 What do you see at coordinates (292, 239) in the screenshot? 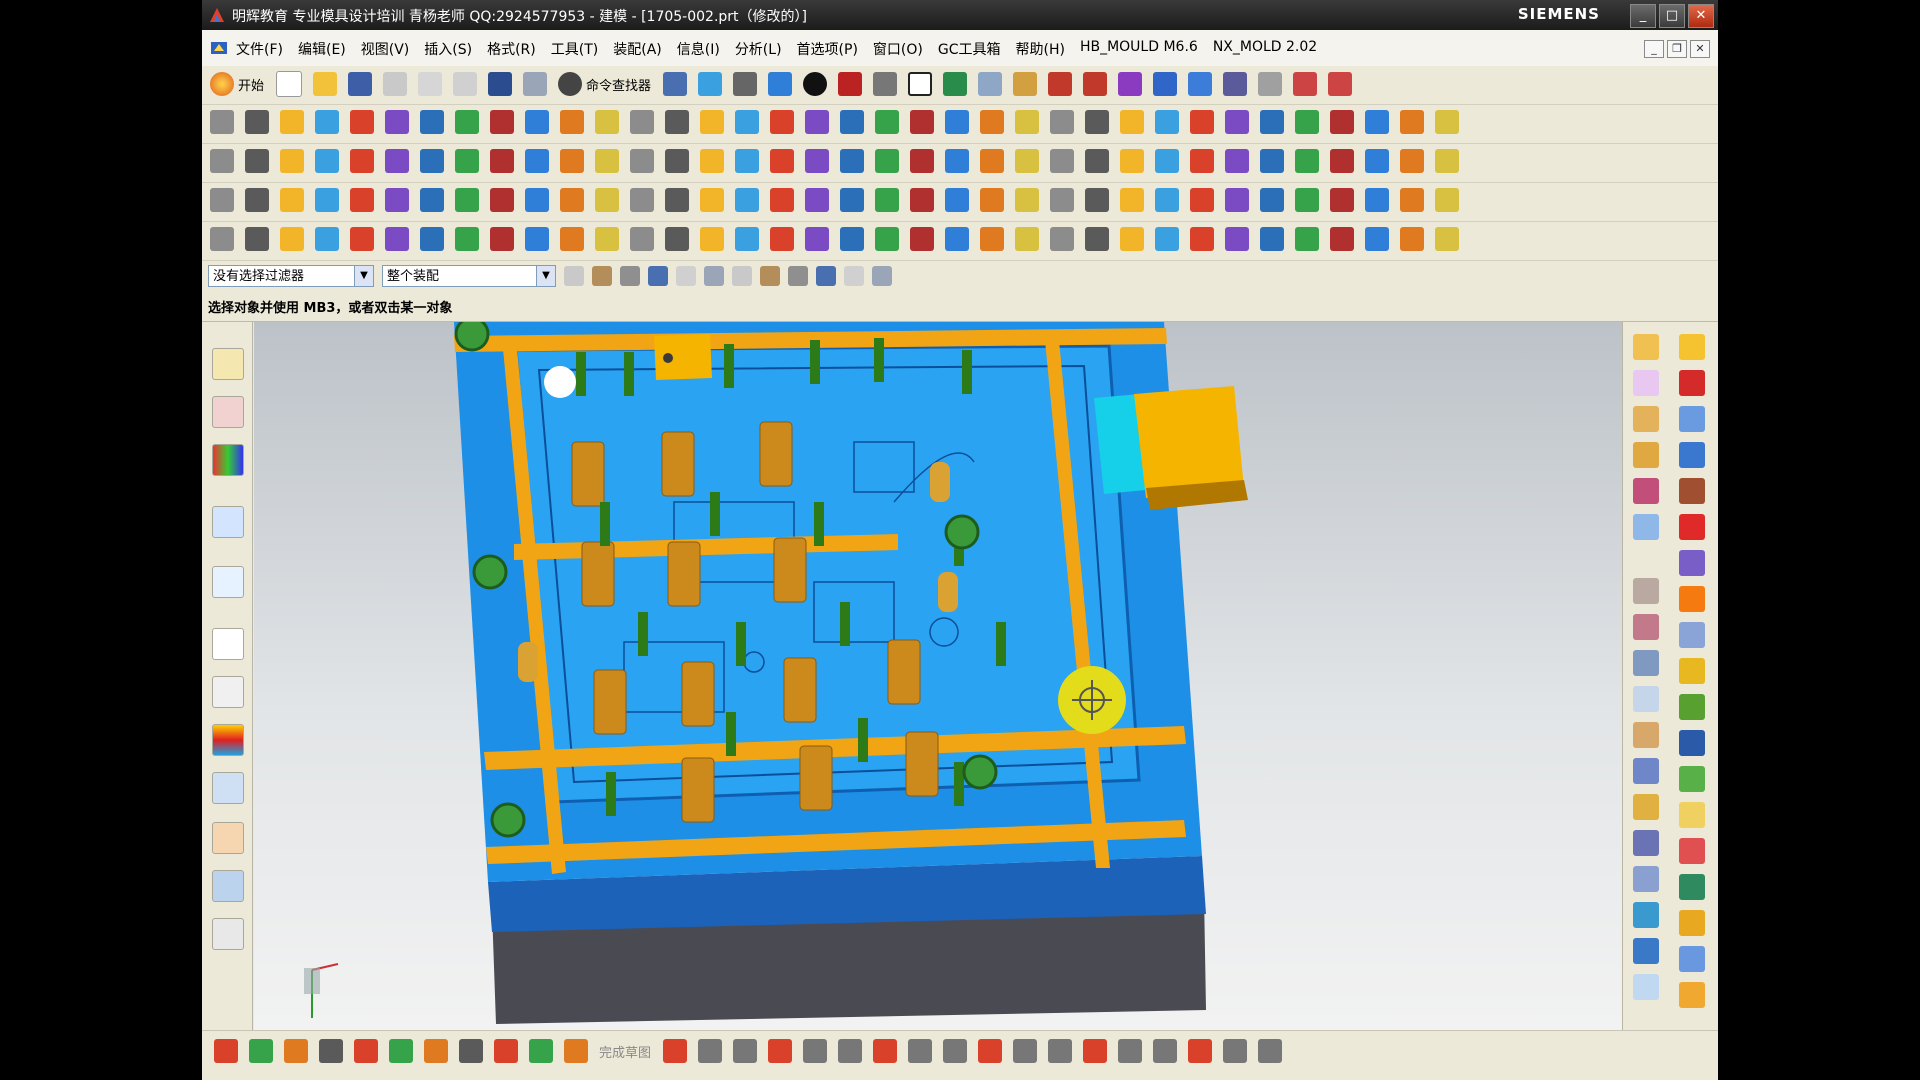
I see `lifter-icon` at bounding box center [292, 239].